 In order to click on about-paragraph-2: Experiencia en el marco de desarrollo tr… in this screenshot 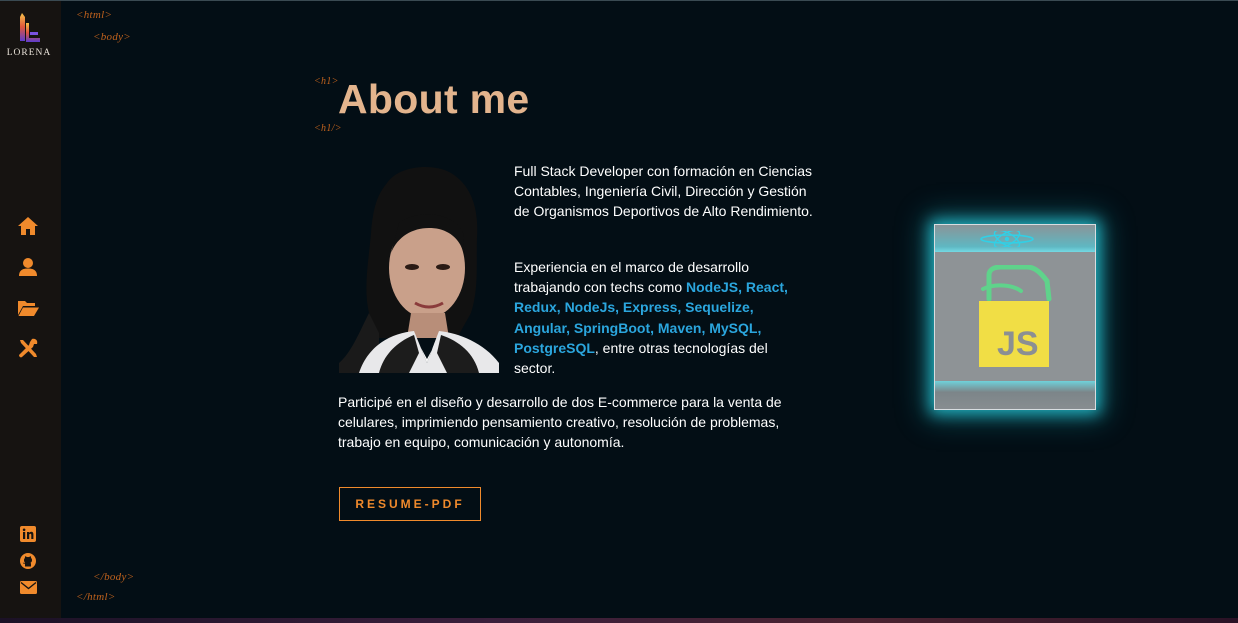, I will do `click(659, 317)`.